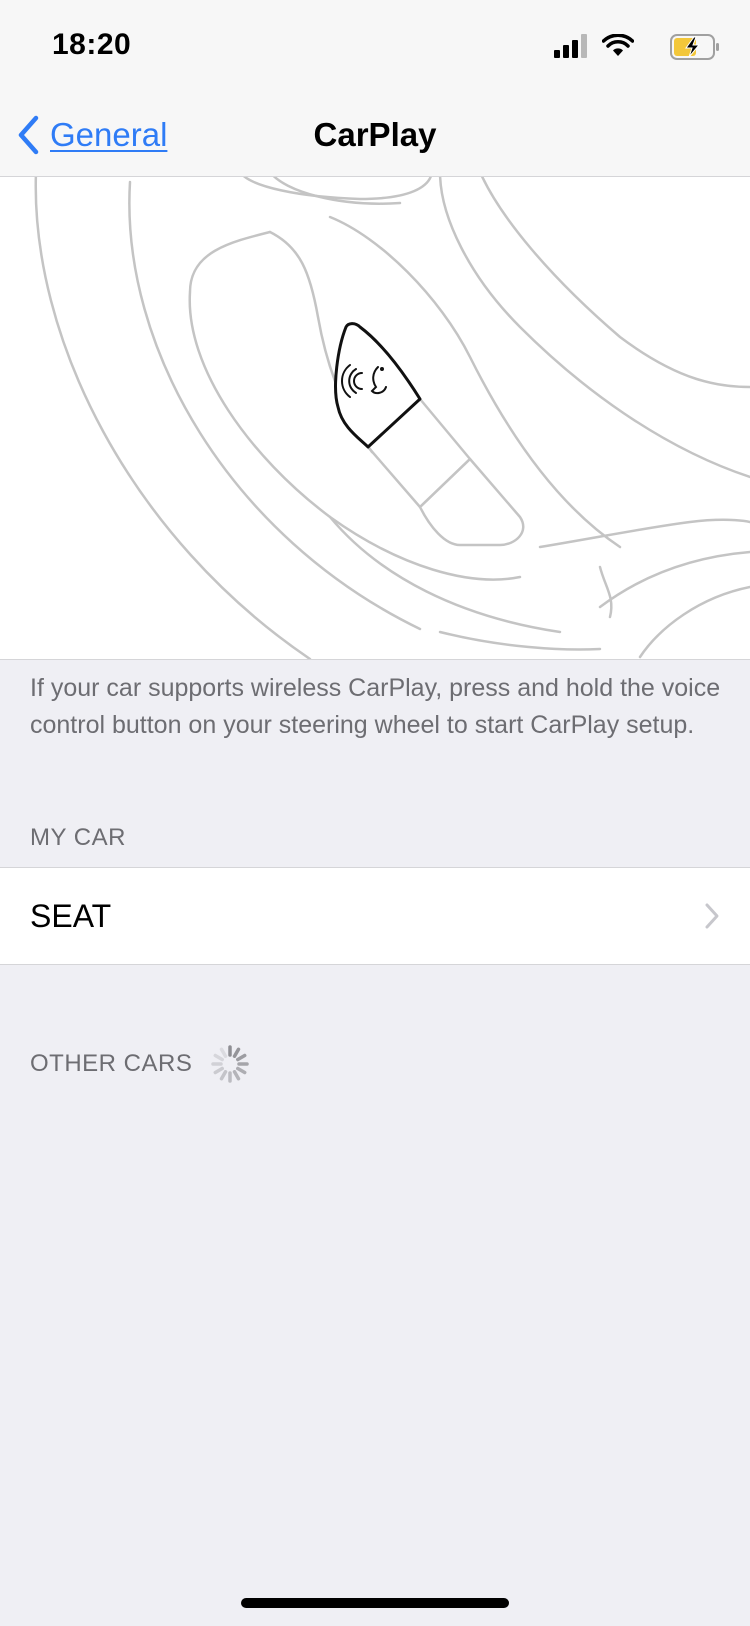 The width and height of the screenshot is (750, 1626). I want to click on my-car-section-header: MY CAR, so click(78, 837).